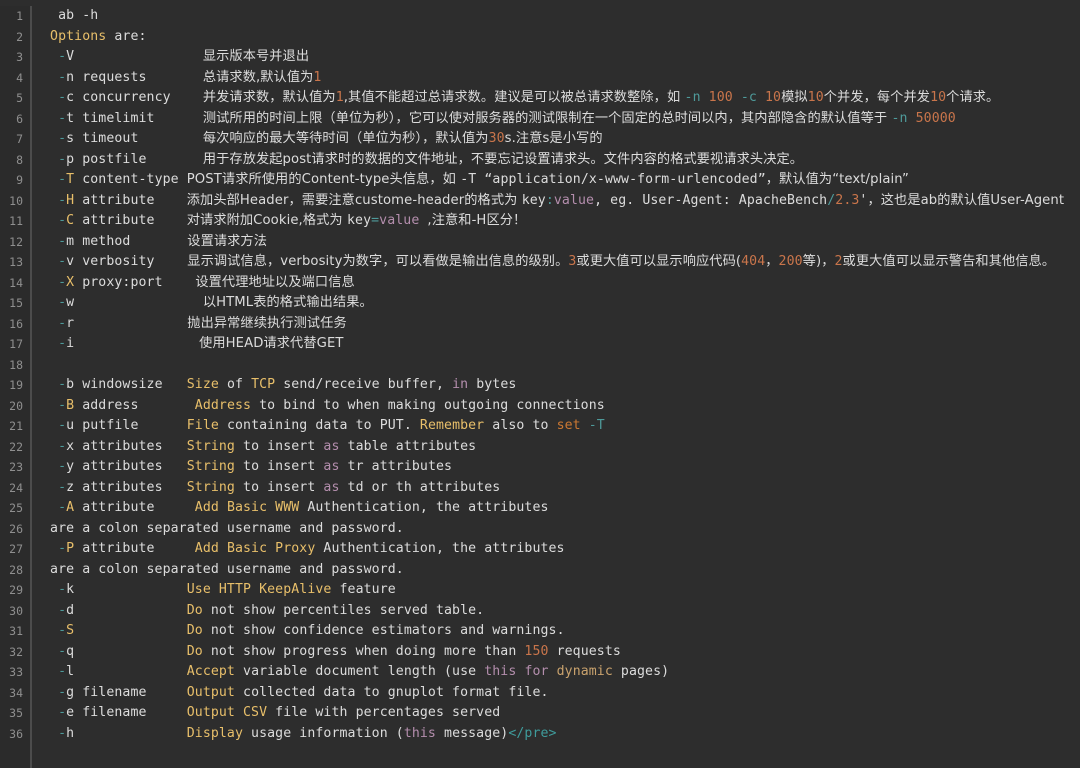 The width and height of the screenshot is (1080, 768). What do you see at coordinates (16, 631) in the screenshot?
I see `line-number: 31` at bounding box center [16, 631].